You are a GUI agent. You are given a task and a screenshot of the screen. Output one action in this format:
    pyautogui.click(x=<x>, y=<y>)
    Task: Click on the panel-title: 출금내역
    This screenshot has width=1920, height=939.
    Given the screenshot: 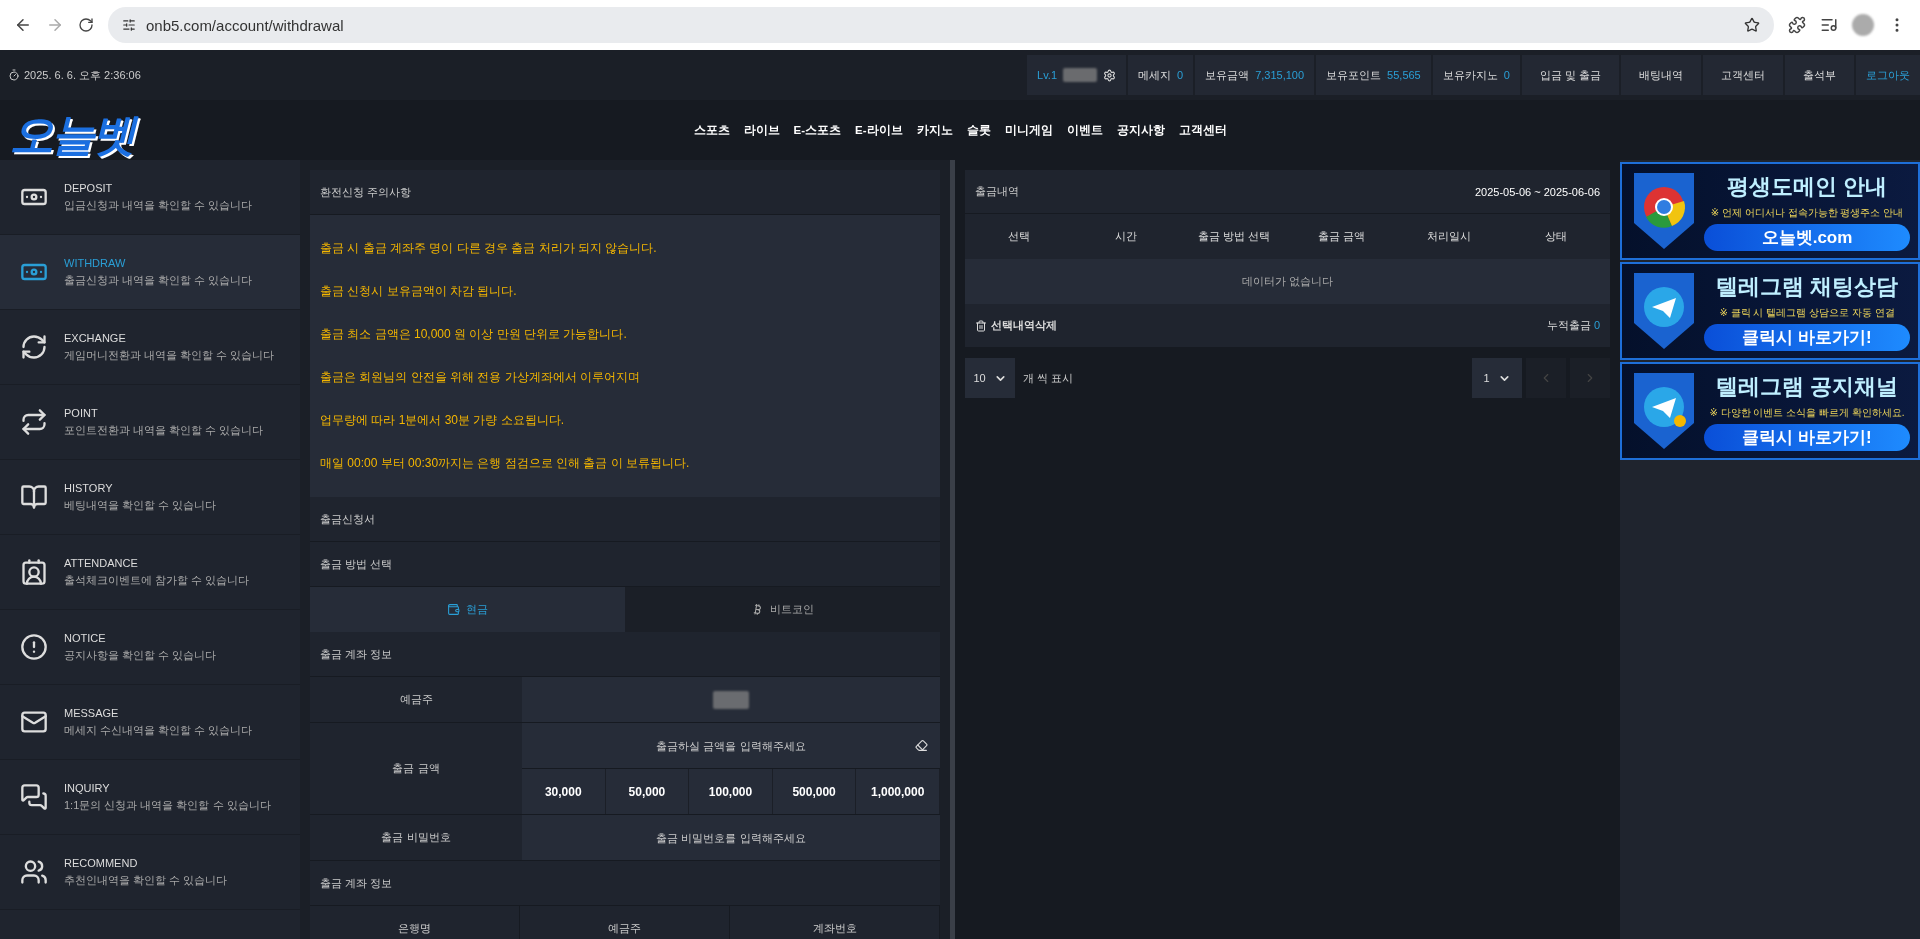 What is the action you would take?
    pyautogui.click(x=997, y=191)
    